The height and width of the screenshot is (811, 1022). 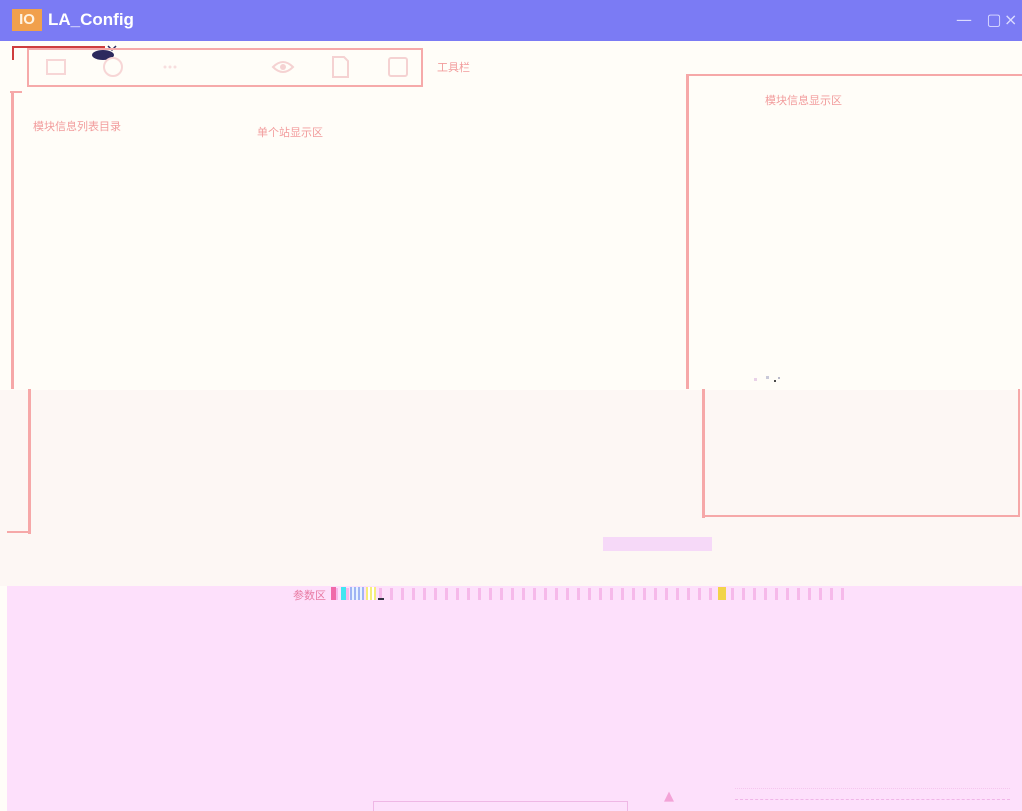 What do you see at coordinates (453, 67) in the screenshot?
I see `toolbar-annotation: 工具栏` at bounding box center [453, 67].